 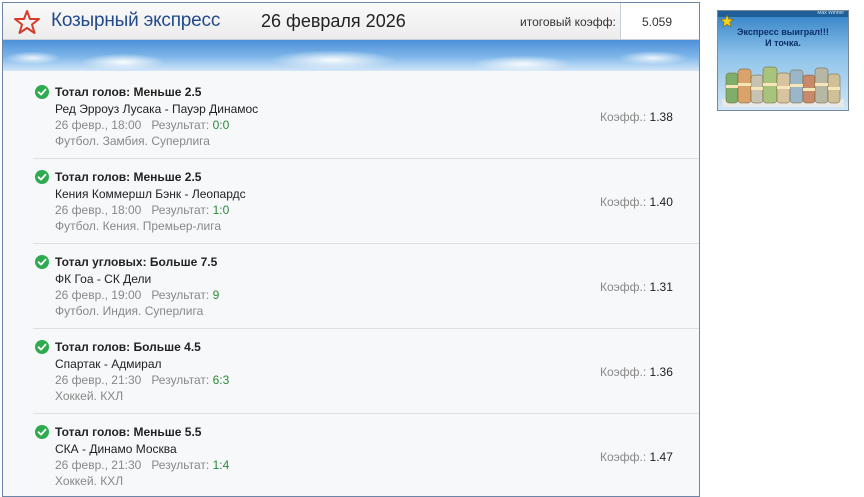 What do you see at coordinates (661, 202) in the screenshot?
I see `odds-value: 1.40` at bounding box center [661, 202].